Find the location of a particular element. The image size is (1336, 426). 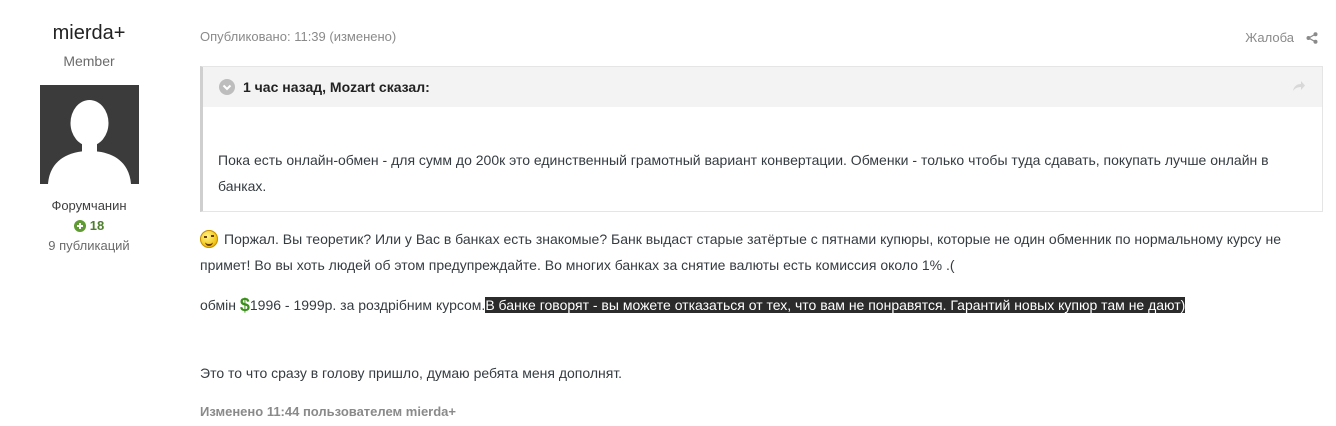

edited-note: Изменено 11:44 пользователем mierda+ is located at coordinates (328, 411).